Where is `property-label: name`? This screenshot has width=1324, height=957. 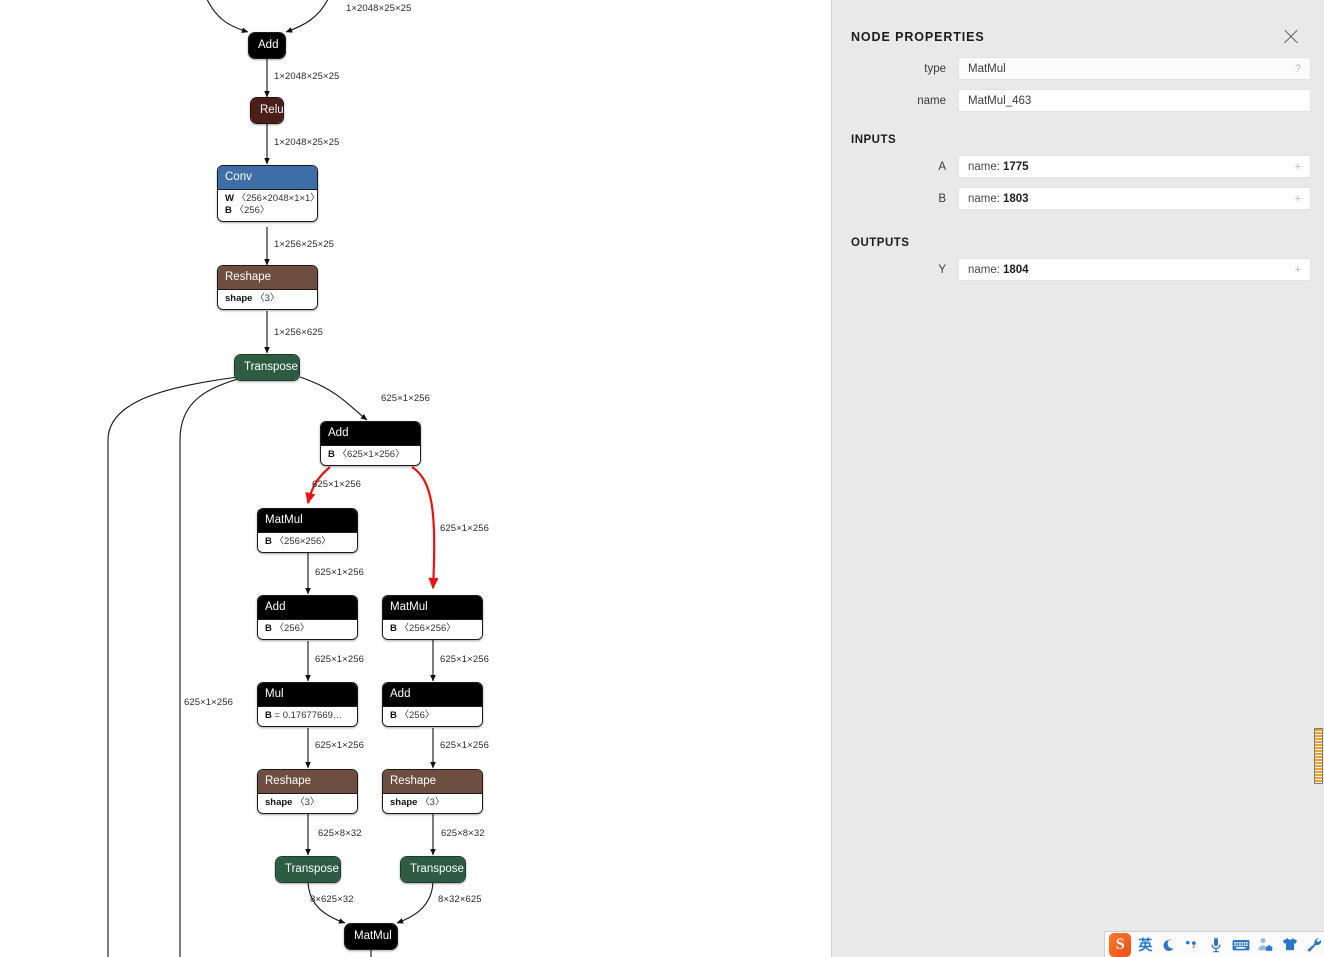
property-label: name is located at coordinates (931, 100).